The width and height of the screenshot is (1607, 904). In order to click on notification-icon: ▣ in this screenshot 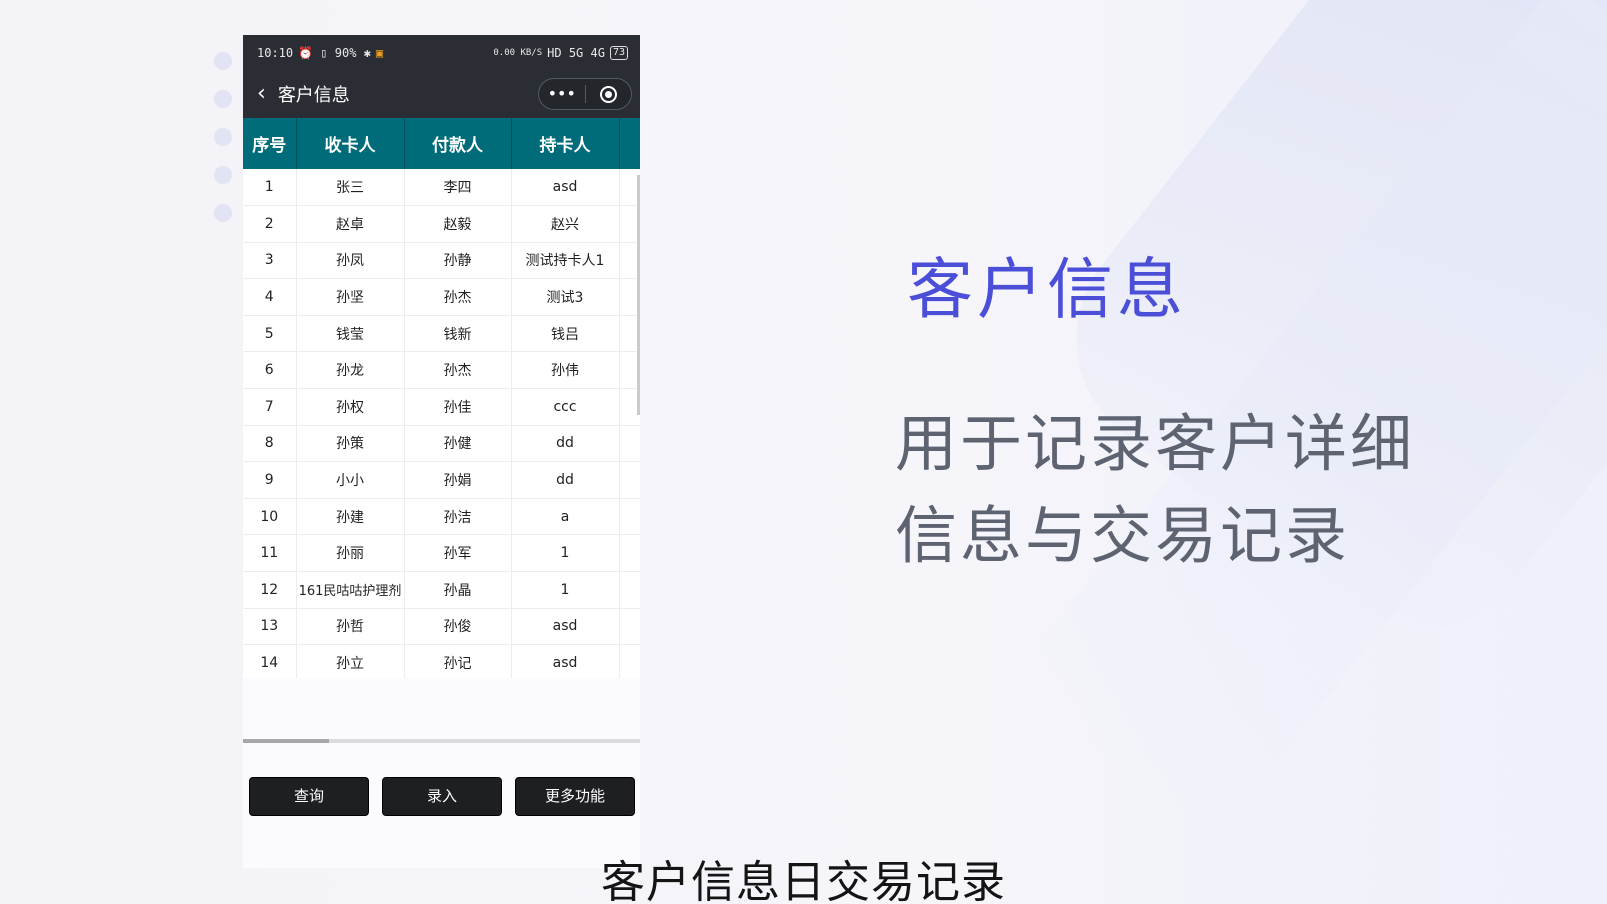, I will do `click(379, 52)`.